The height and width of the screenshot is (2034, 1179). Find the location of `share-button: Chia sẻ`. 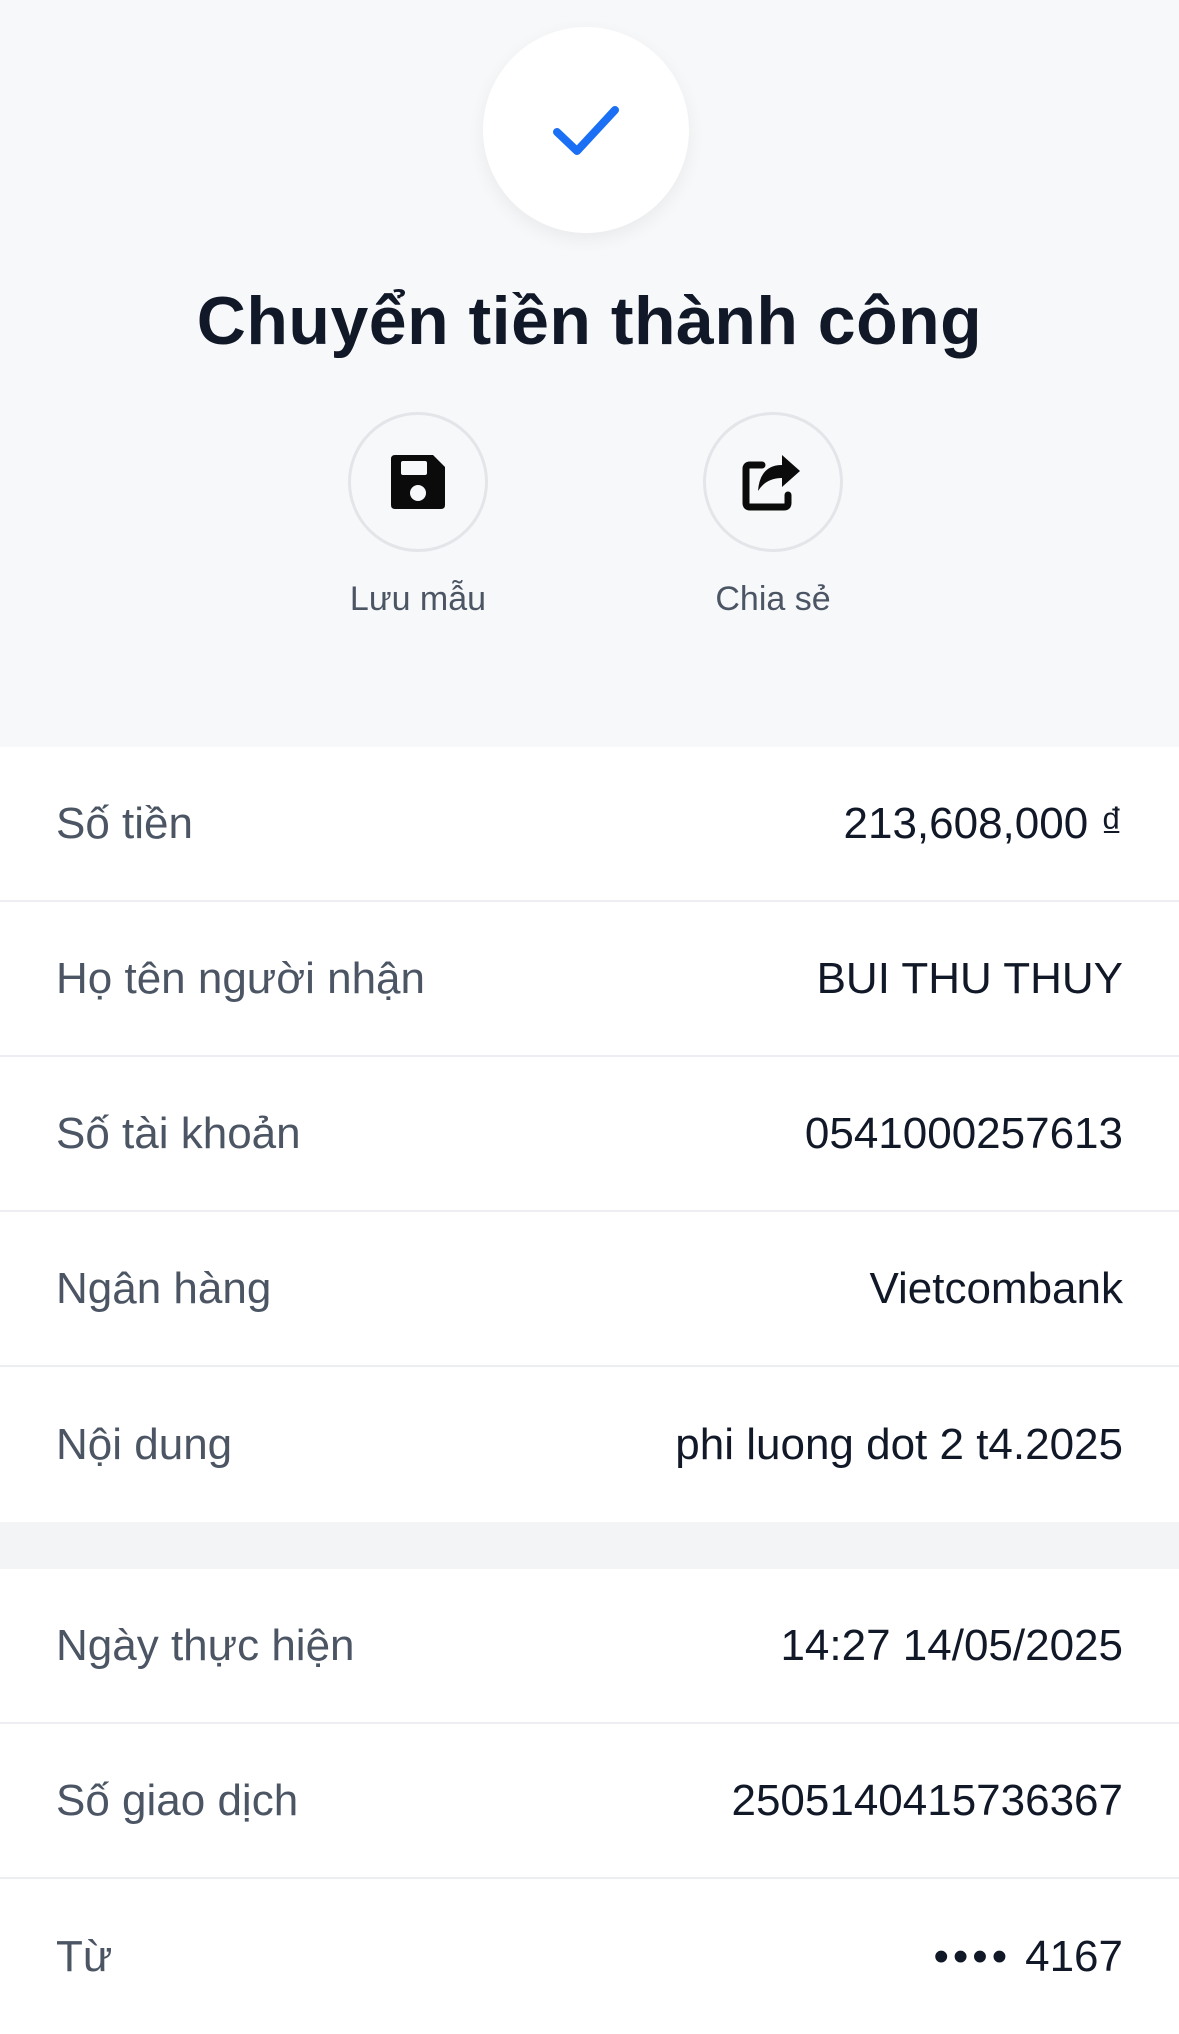

share-button: Chia sẻ is located at coordinates (773, 515).